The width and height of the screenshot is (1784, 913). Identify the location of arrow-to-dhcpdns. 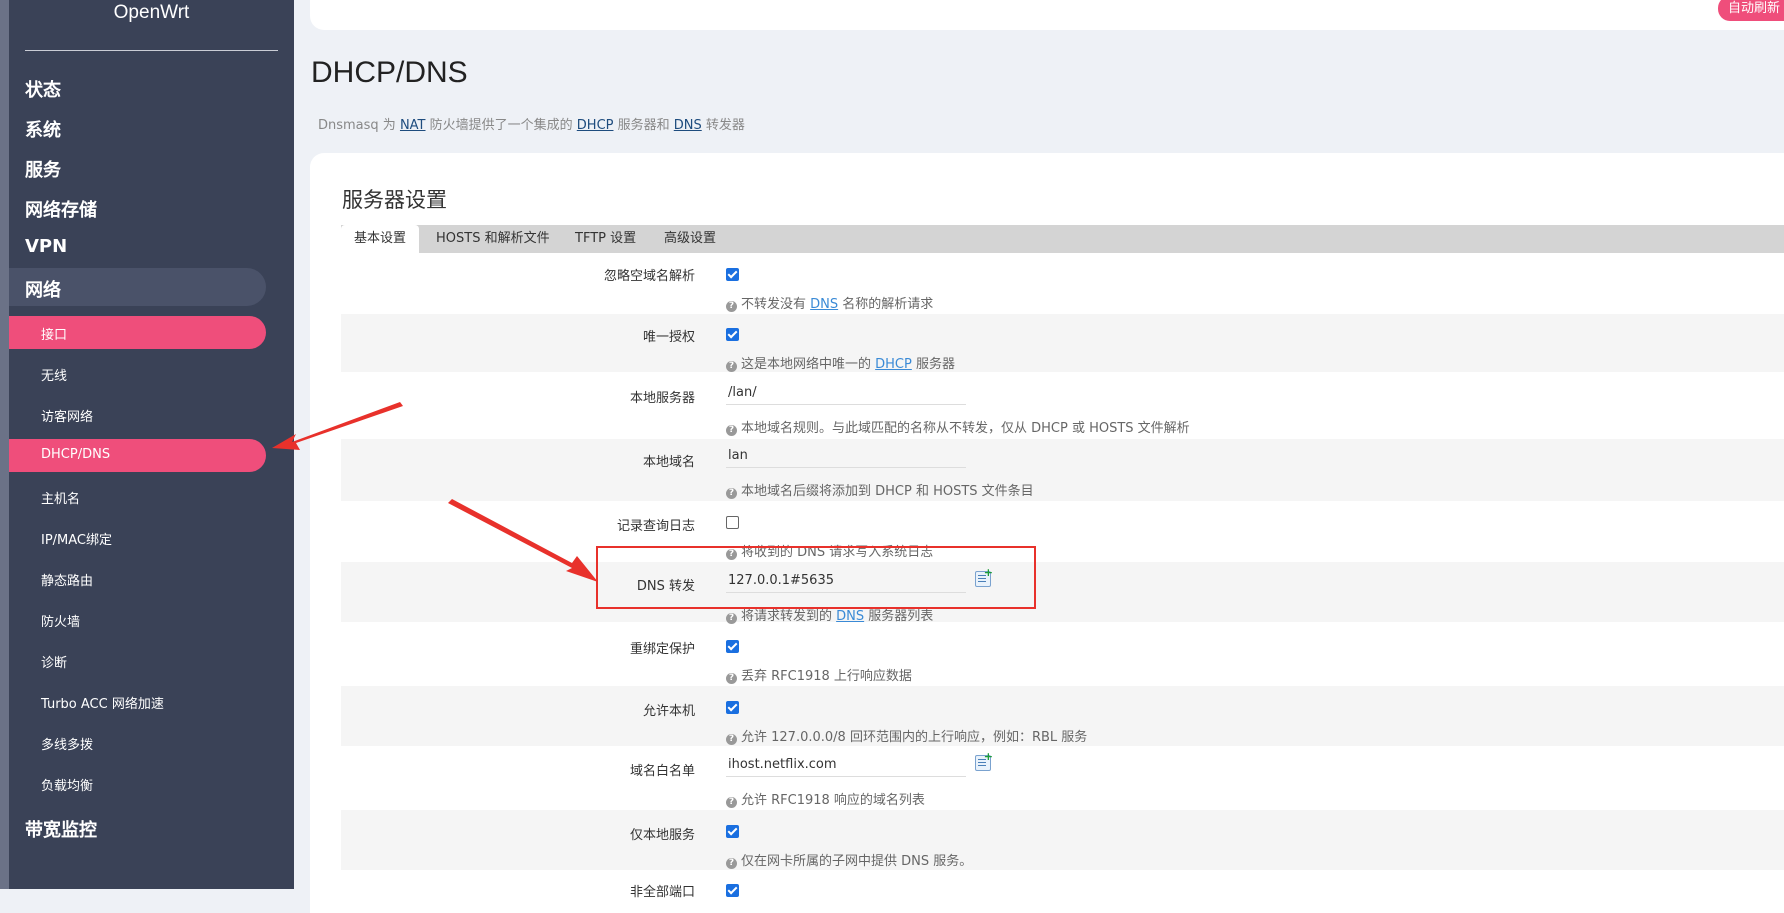
(337, 426).